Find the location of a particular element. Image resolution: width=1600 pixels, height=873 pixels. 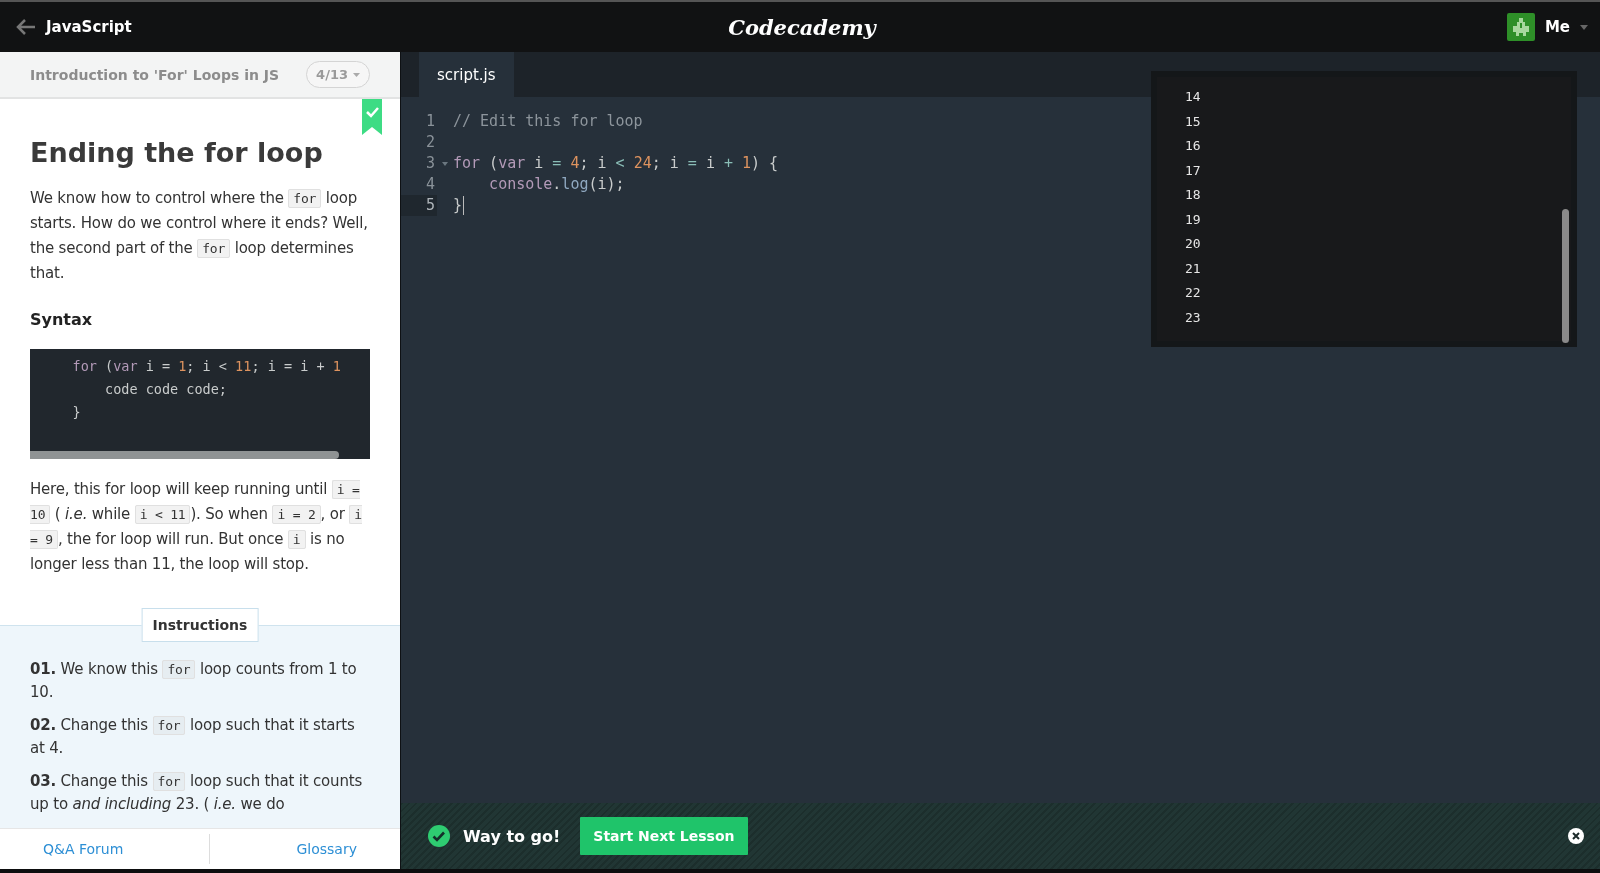

course-link: JavaScript is located at coordinates (89, 27).